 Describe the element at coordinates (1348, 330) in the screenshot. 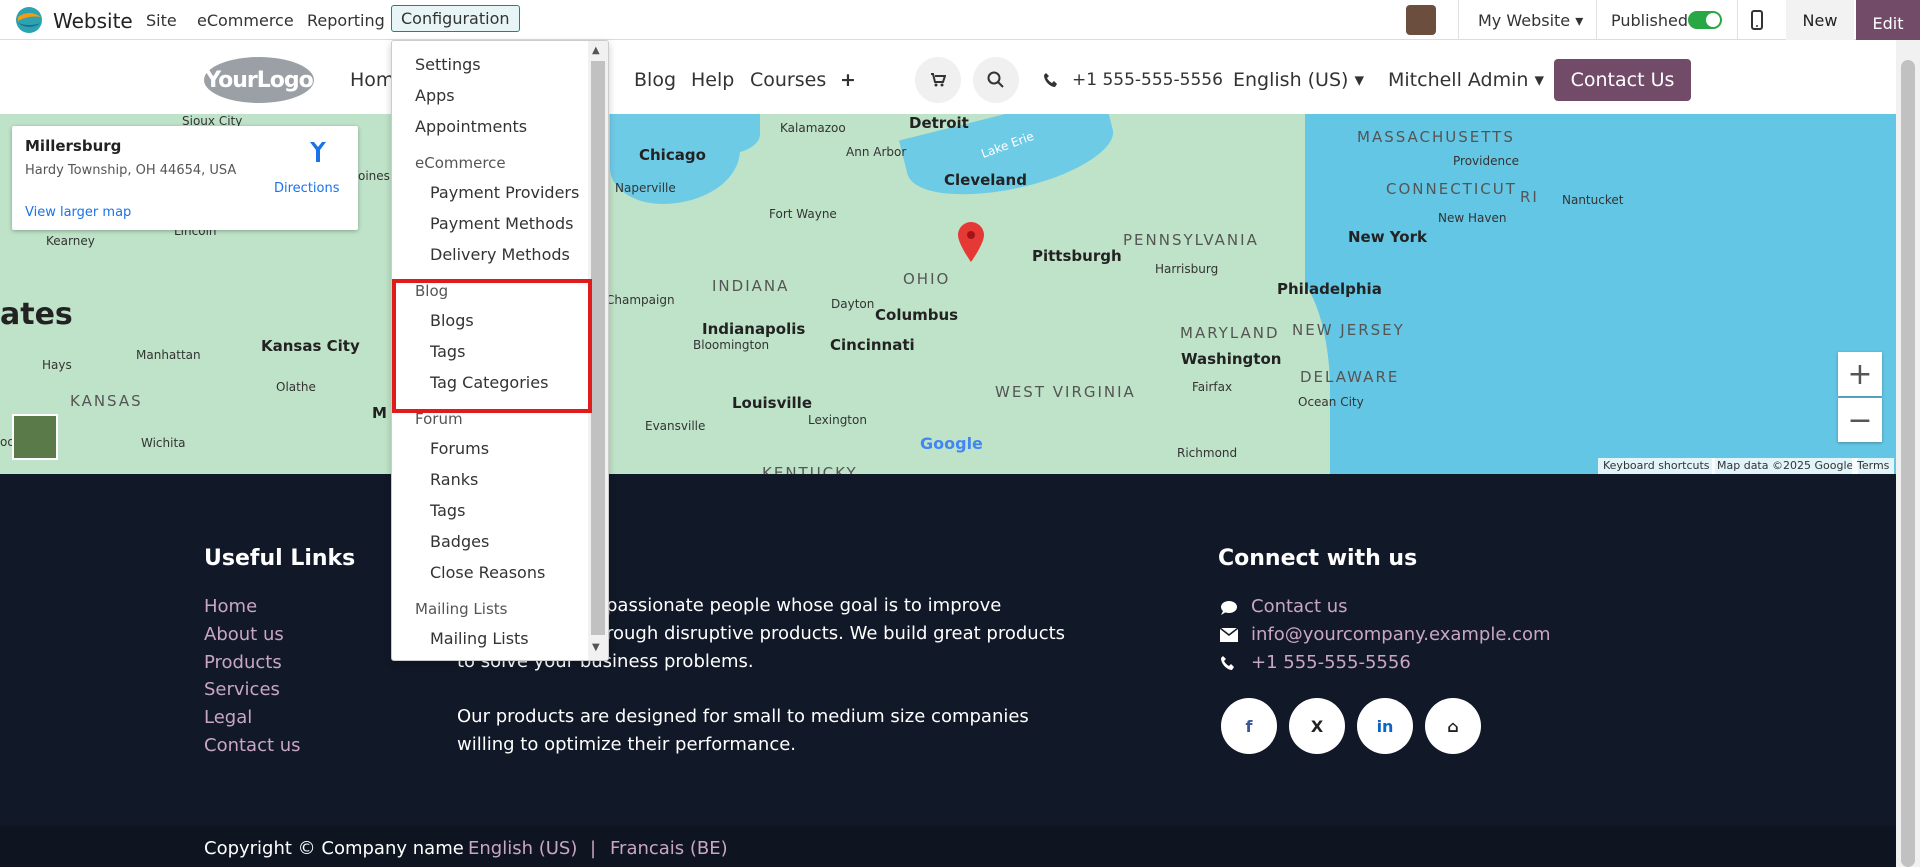

I see `map-label: NEW JERSEY` at that location.